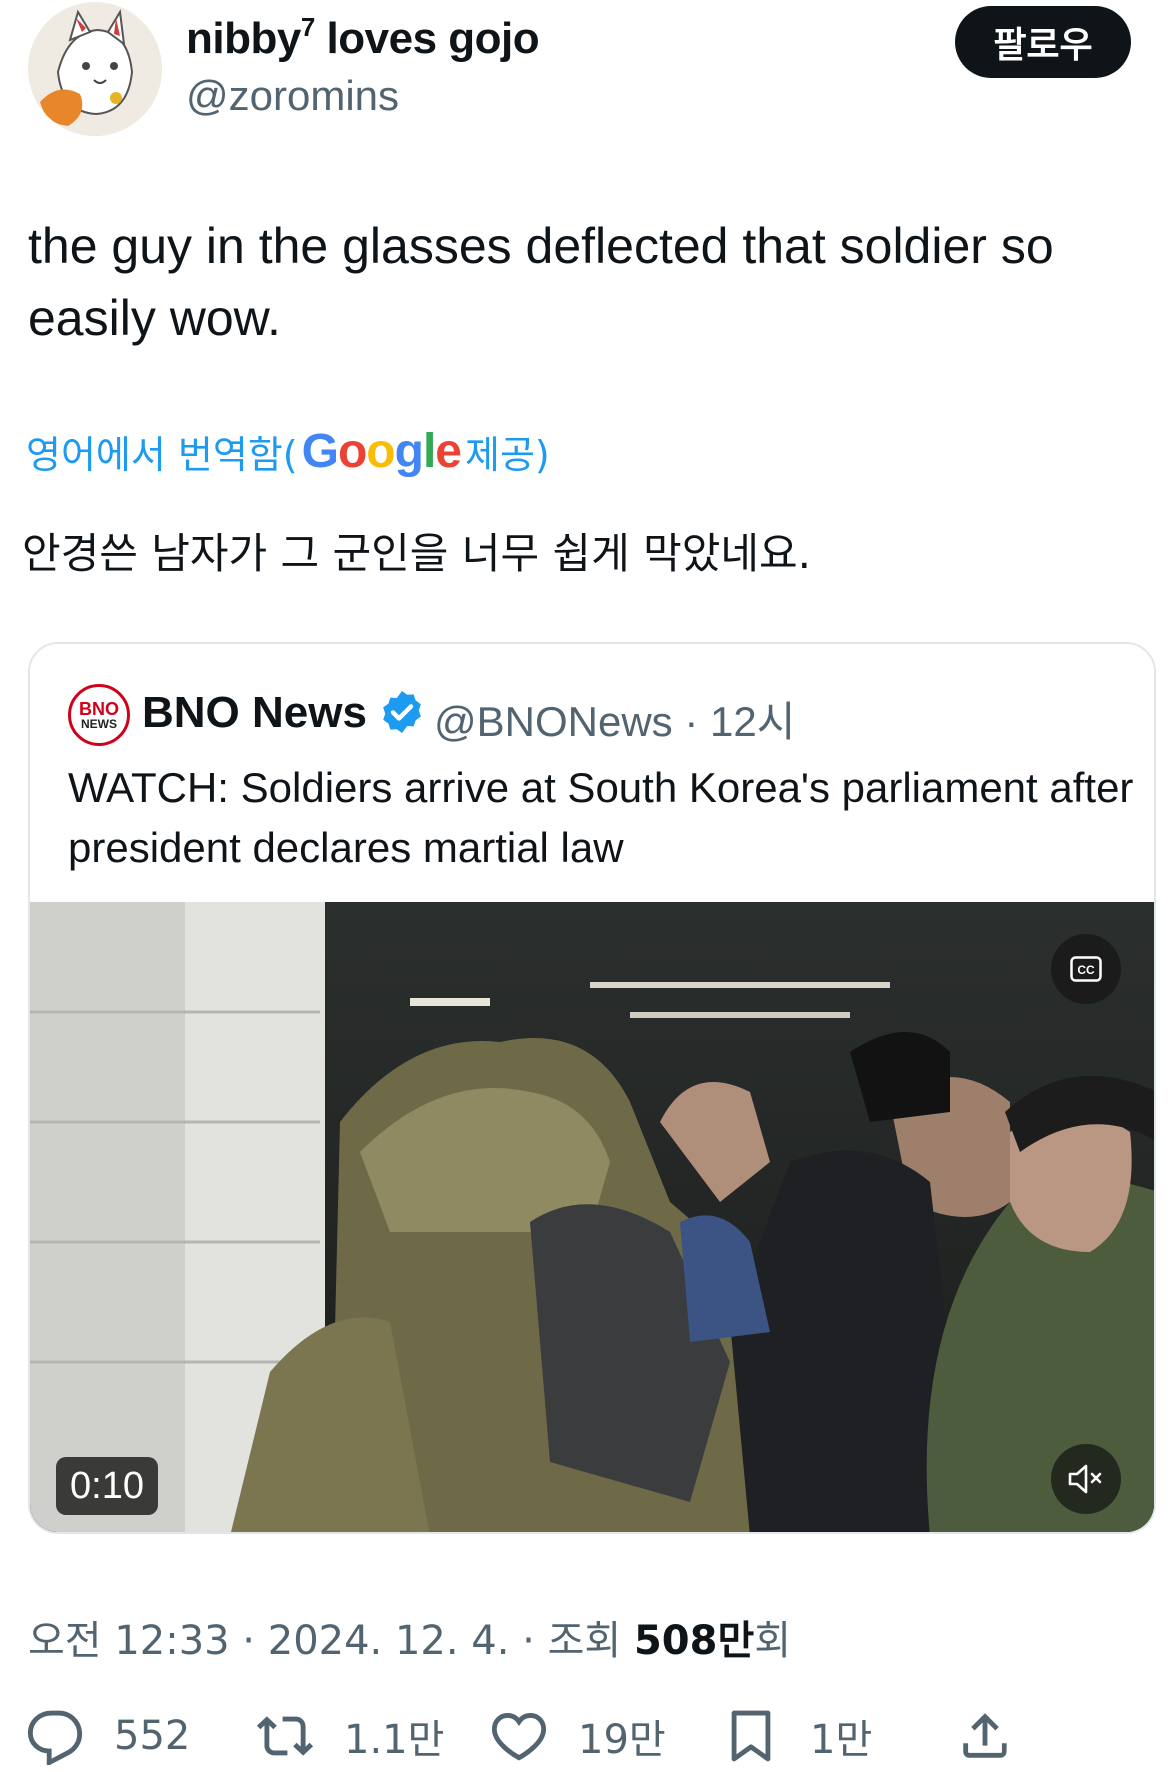  I want to click on quoted-author-name: BNO News, so click(254, 713).